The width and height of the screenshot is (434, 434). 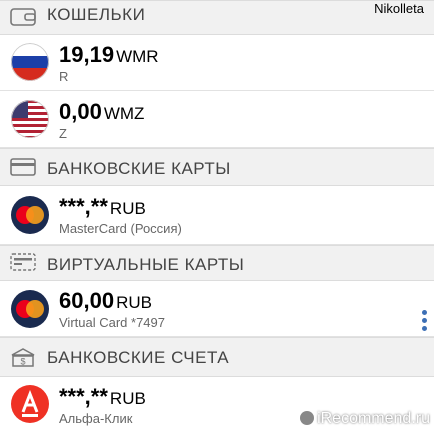 I want to click on section-wallets: КОШЕЛЬКИ, so click(x=217, y=17).